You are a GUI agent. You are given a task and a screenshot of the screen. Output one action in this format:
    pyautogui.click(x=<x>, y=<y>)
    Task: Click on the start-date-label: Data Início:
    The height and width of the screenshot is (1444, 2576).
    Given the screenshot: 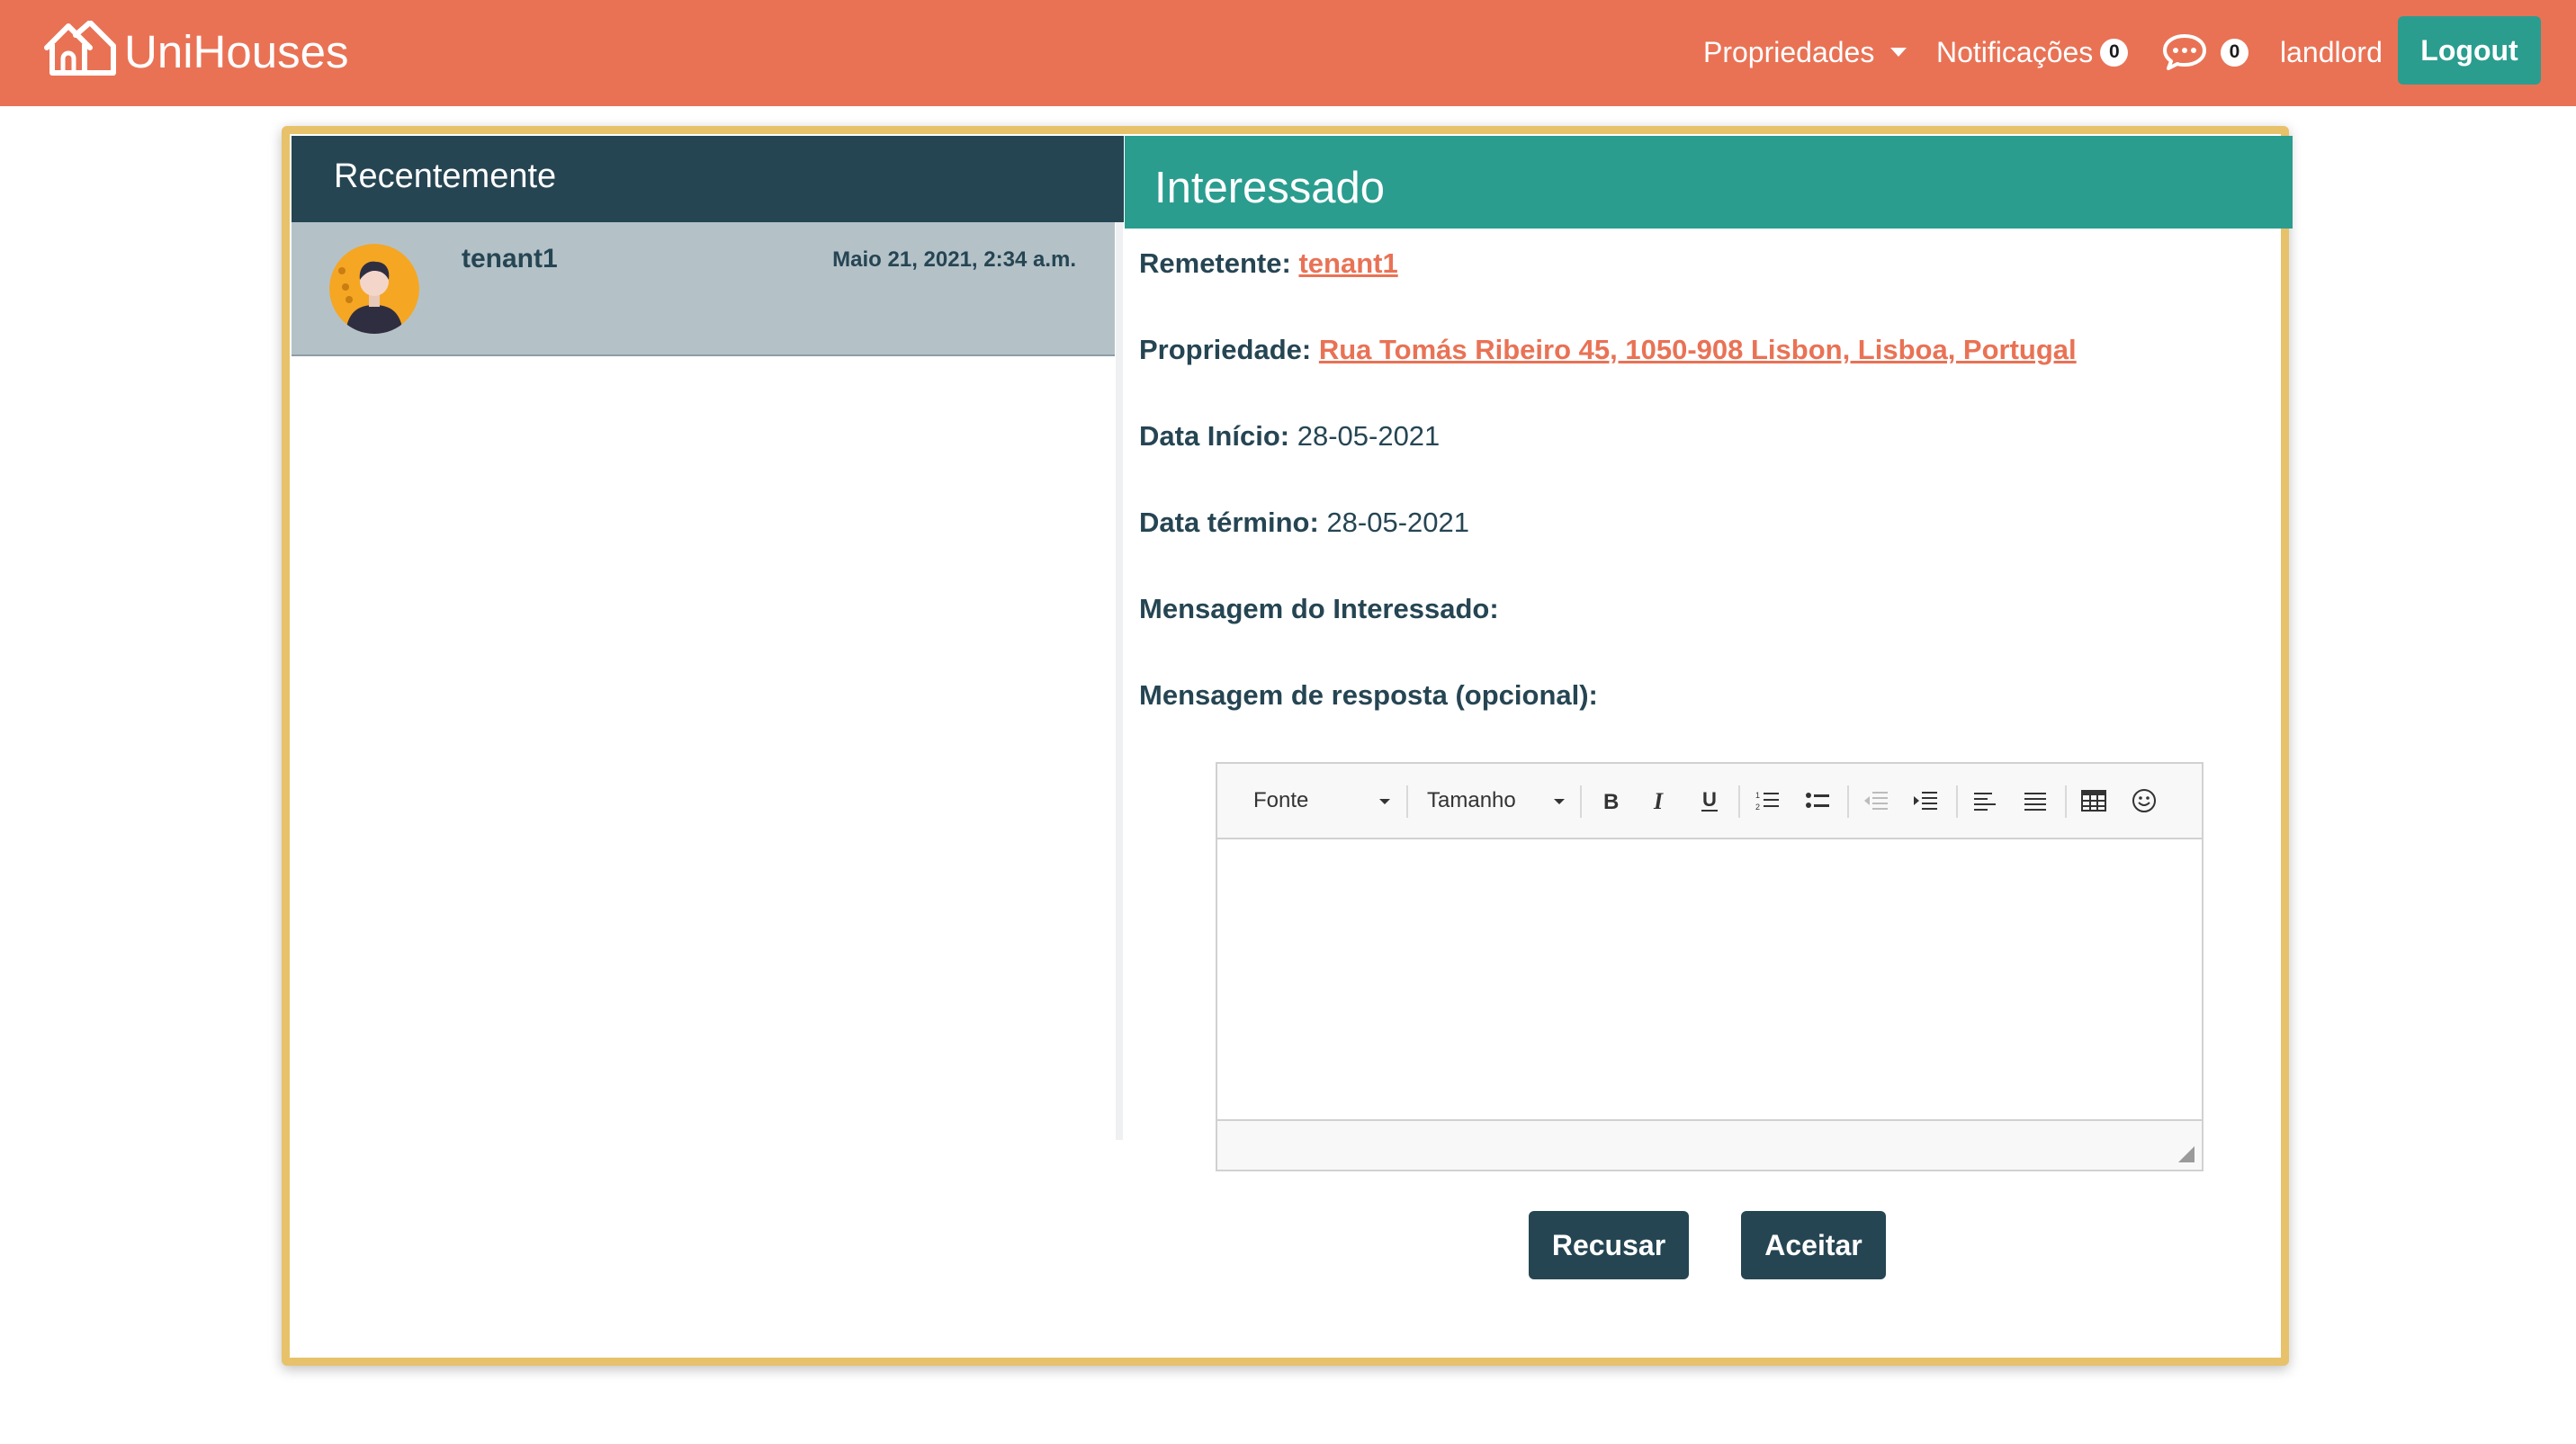 What is the action you would take?
    pyautogui.click(x=1215, y=436)
    